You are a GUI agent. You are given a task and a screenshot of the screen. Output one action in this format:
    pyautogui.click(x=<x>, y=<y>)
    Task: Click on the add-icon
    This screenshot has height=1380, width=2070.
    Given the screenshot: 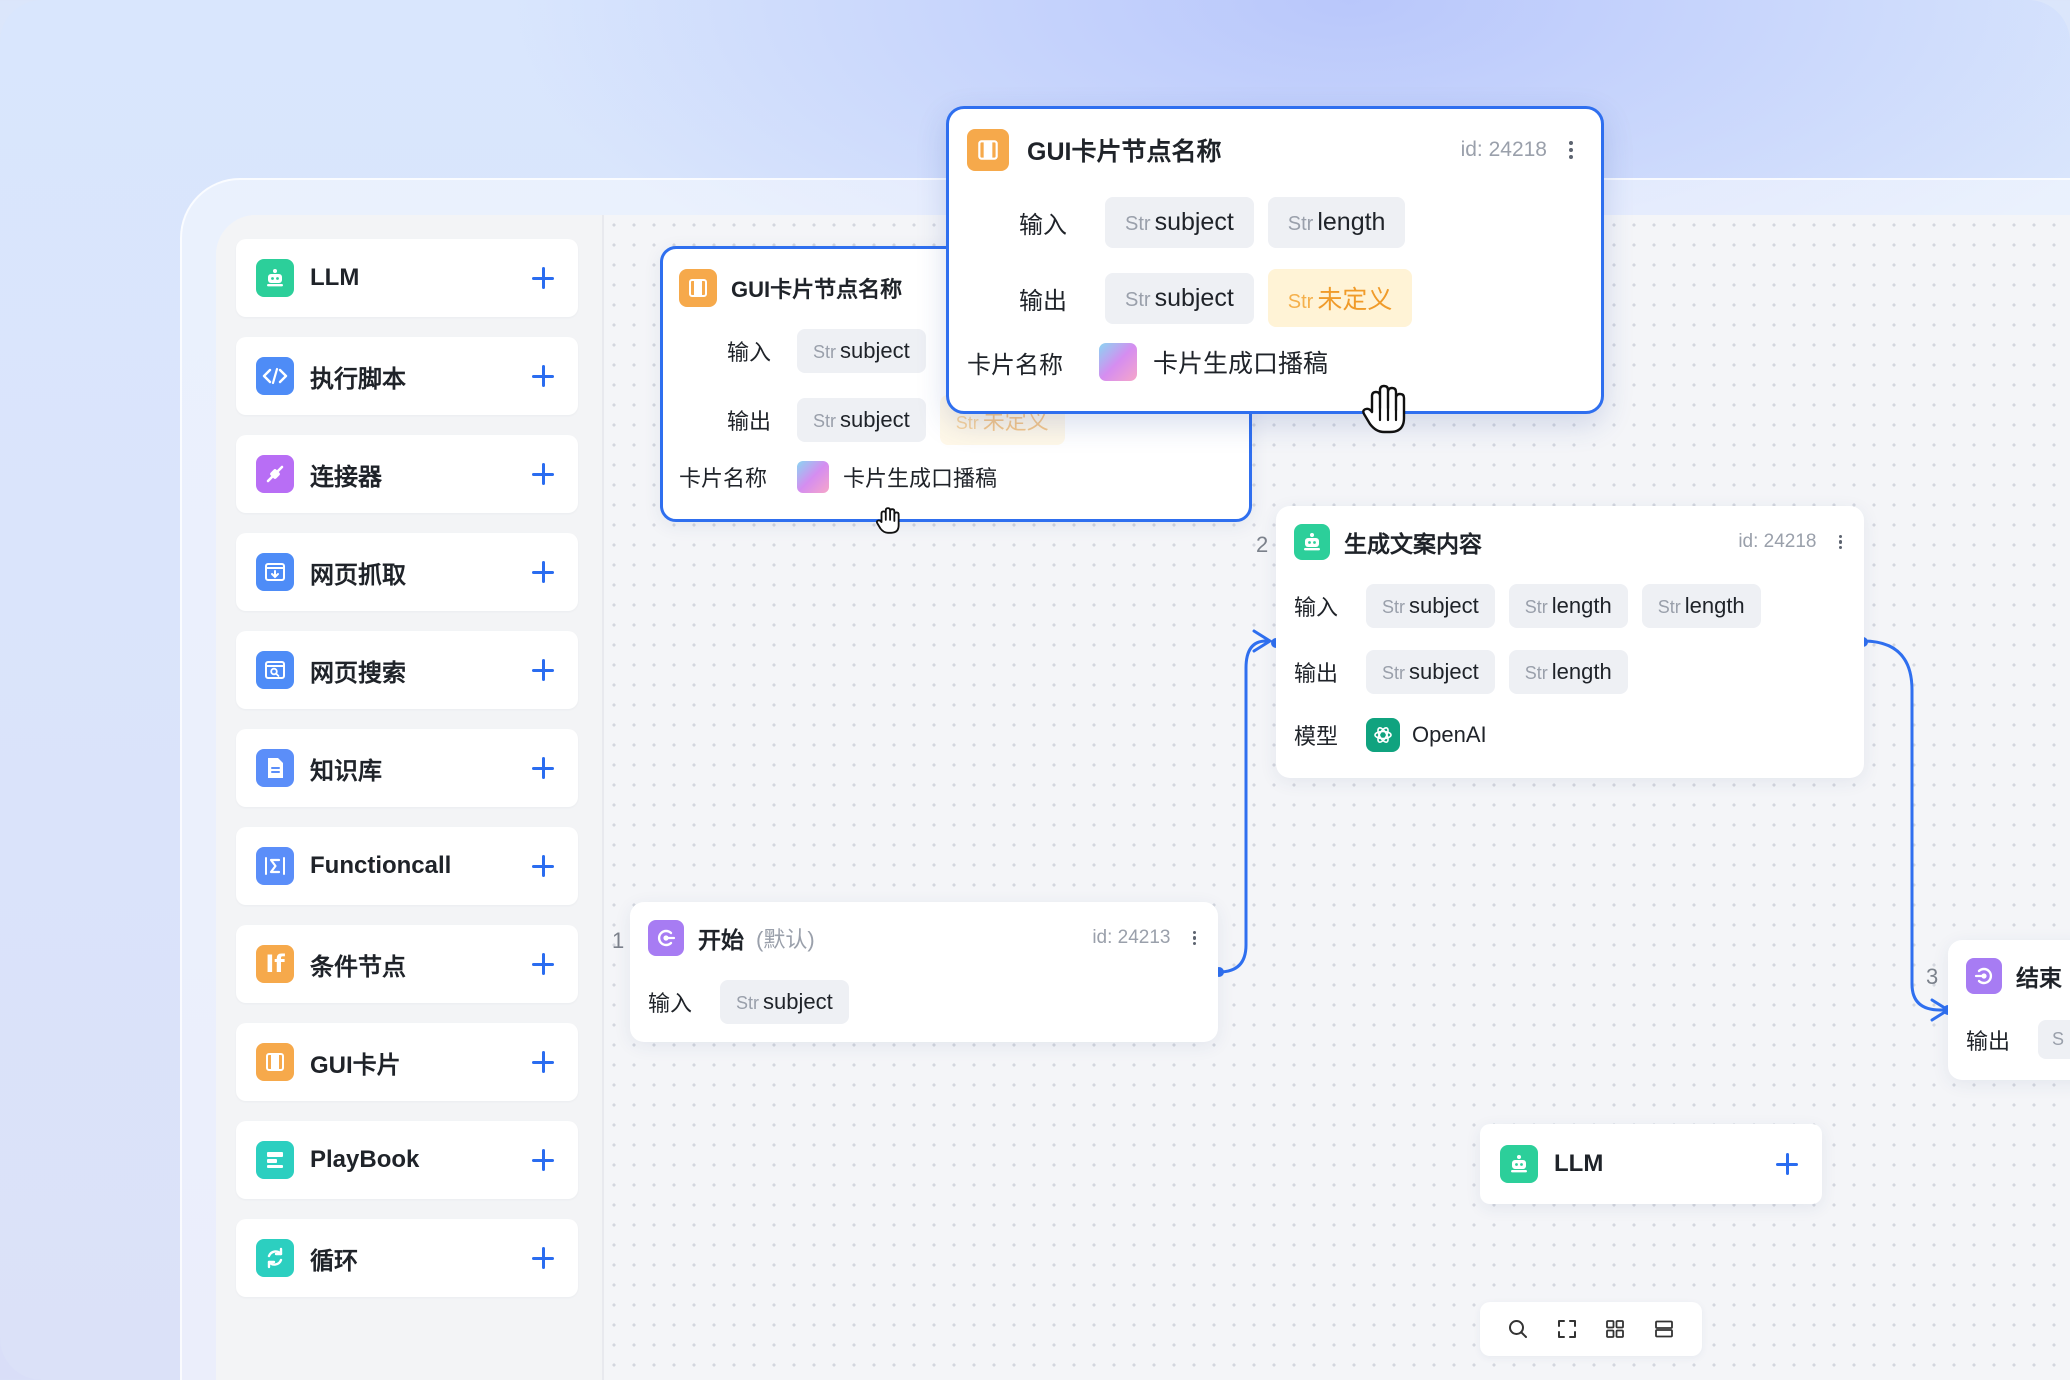 What is the action you would take?
    pyautogui.click(x=1787, y=1164)
    